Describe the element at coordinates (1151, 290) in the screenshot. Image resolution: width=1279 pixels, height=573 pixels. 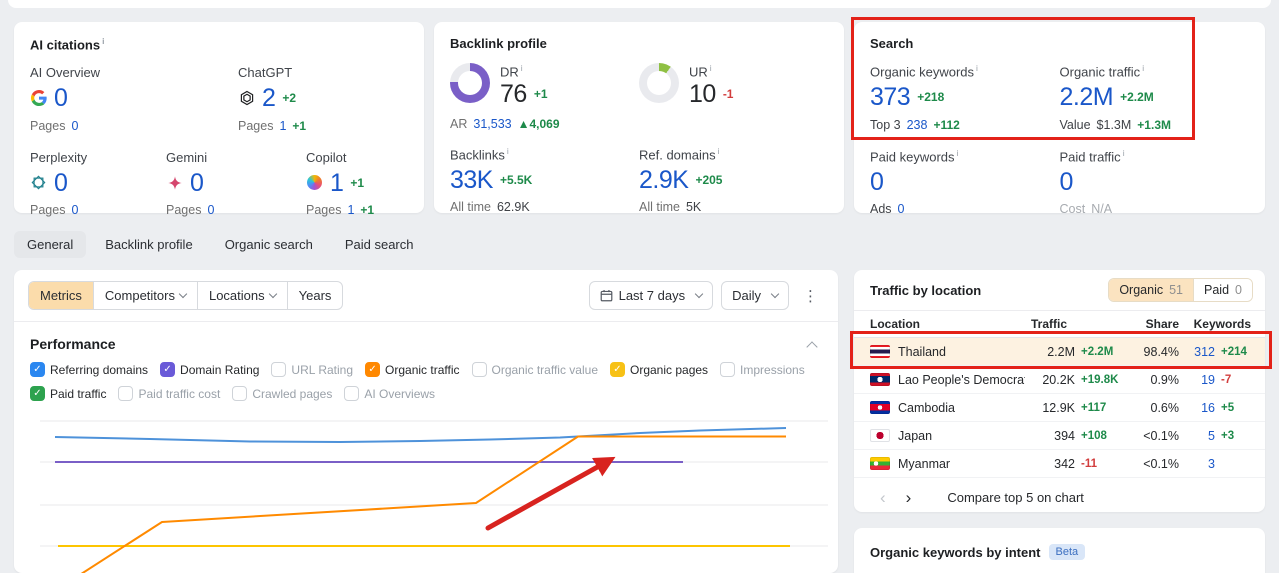
I see `toggle-organic: Organic 51` at that location.